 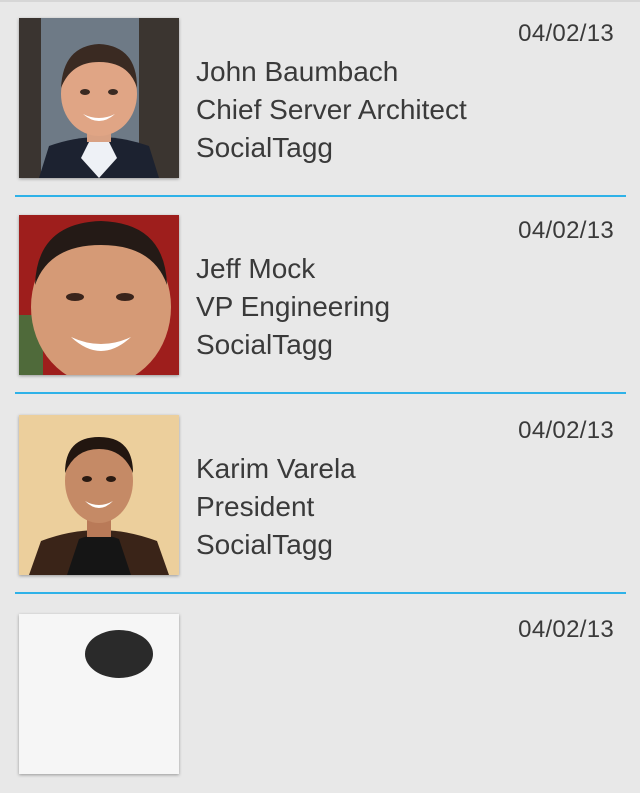 I want to click on contact-info: Jeff Mock VP Engineering SocialTagg, so click(x=293, y=307).